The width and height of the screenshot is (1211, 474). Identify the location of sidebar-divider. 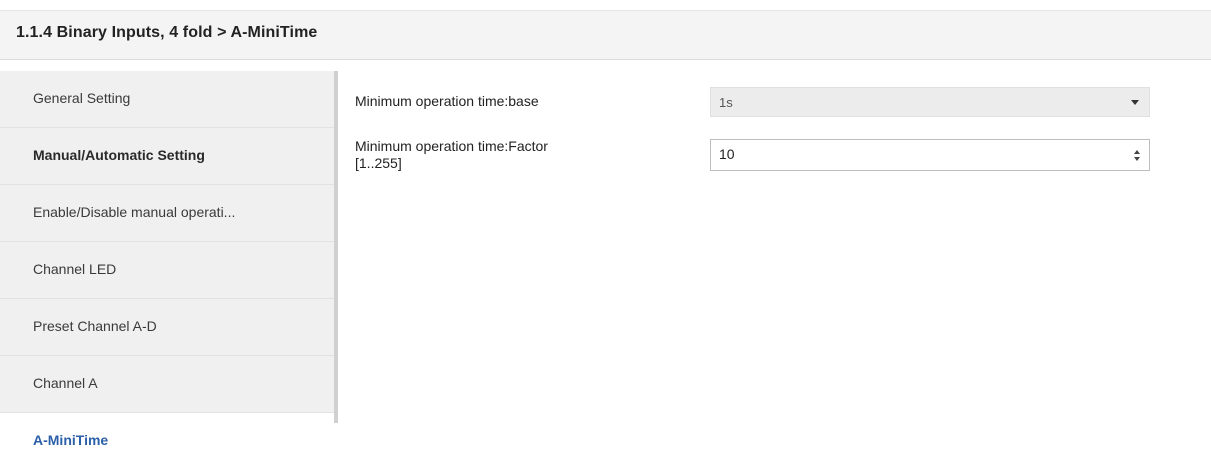
(336, 247).